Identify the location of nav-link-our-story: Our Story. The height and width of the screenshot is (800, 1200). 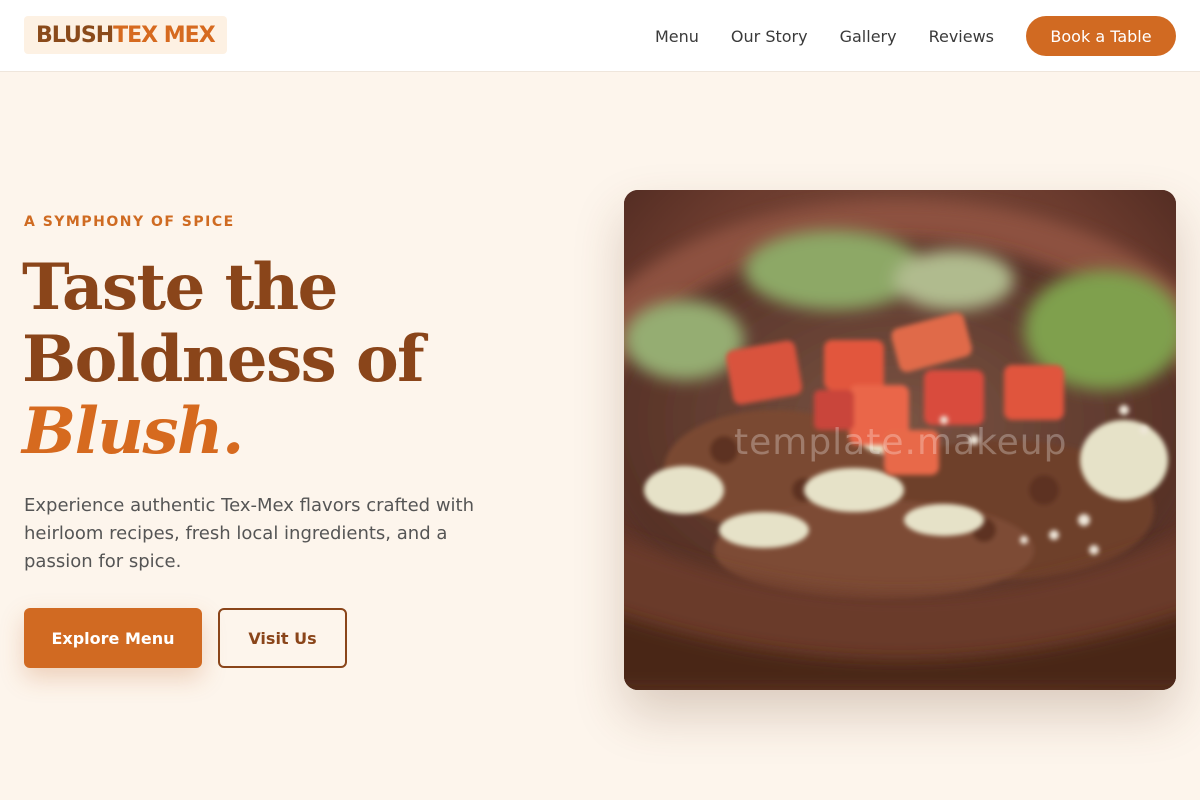
(769, 36).